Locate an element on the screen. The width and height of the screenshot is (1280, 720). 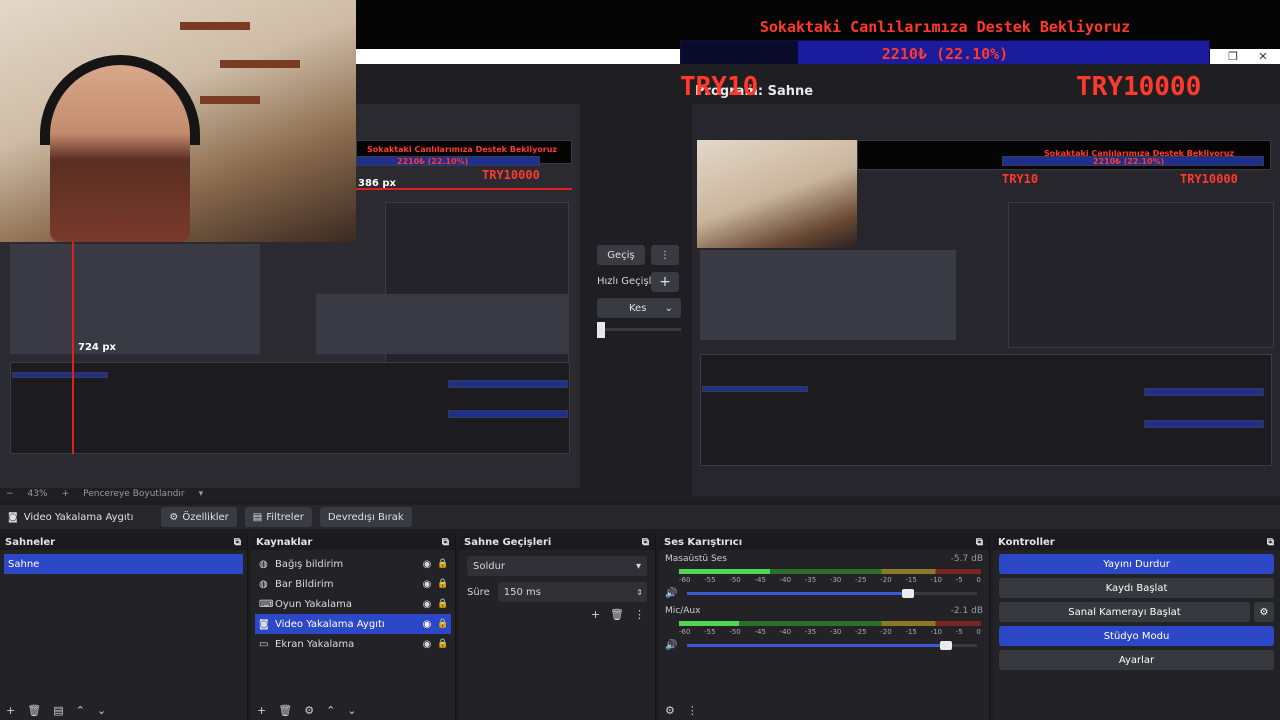
add-source-icon: + is located at coordinates (261, 710).